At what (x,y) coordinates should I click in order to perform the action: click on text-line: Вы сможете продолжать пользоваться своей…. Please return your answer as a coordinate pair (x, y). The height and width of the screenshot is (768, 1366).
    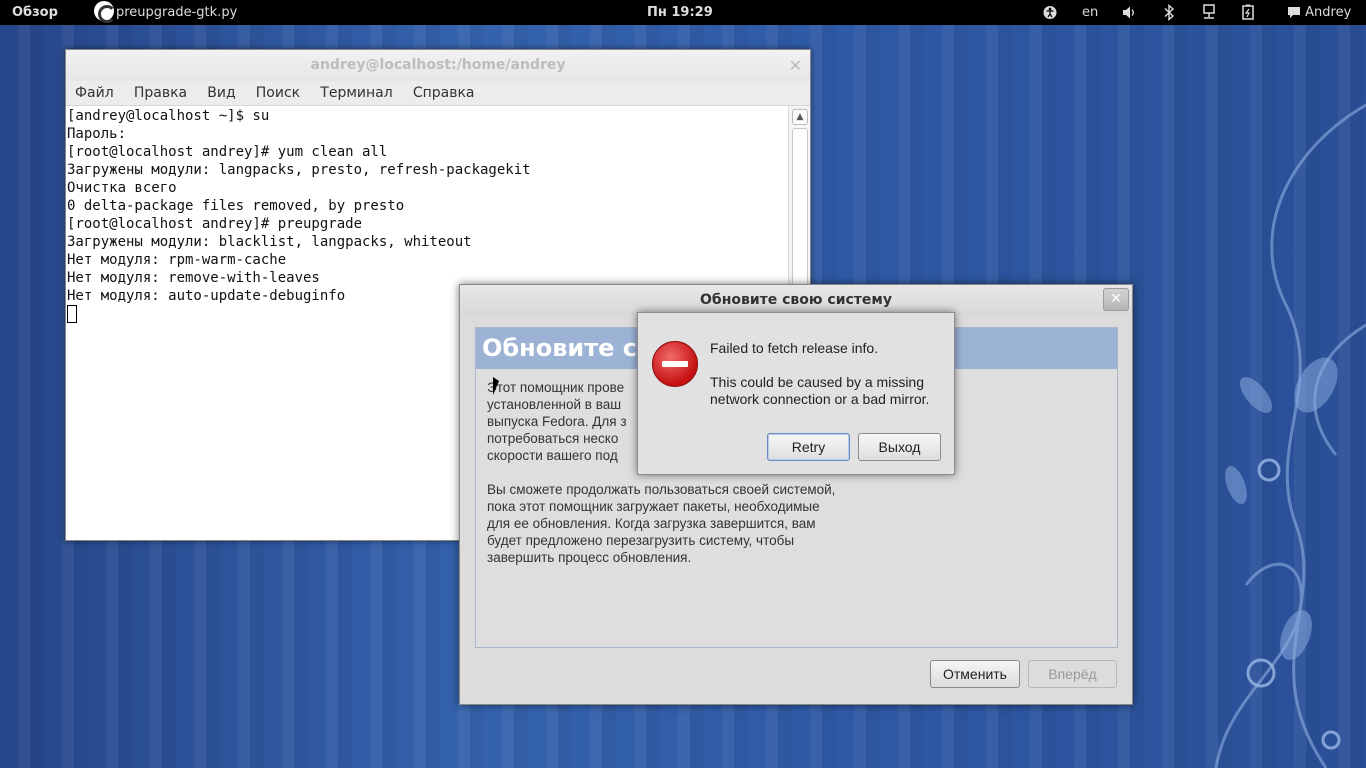
    Looking at the image, I should click on (661, 489).